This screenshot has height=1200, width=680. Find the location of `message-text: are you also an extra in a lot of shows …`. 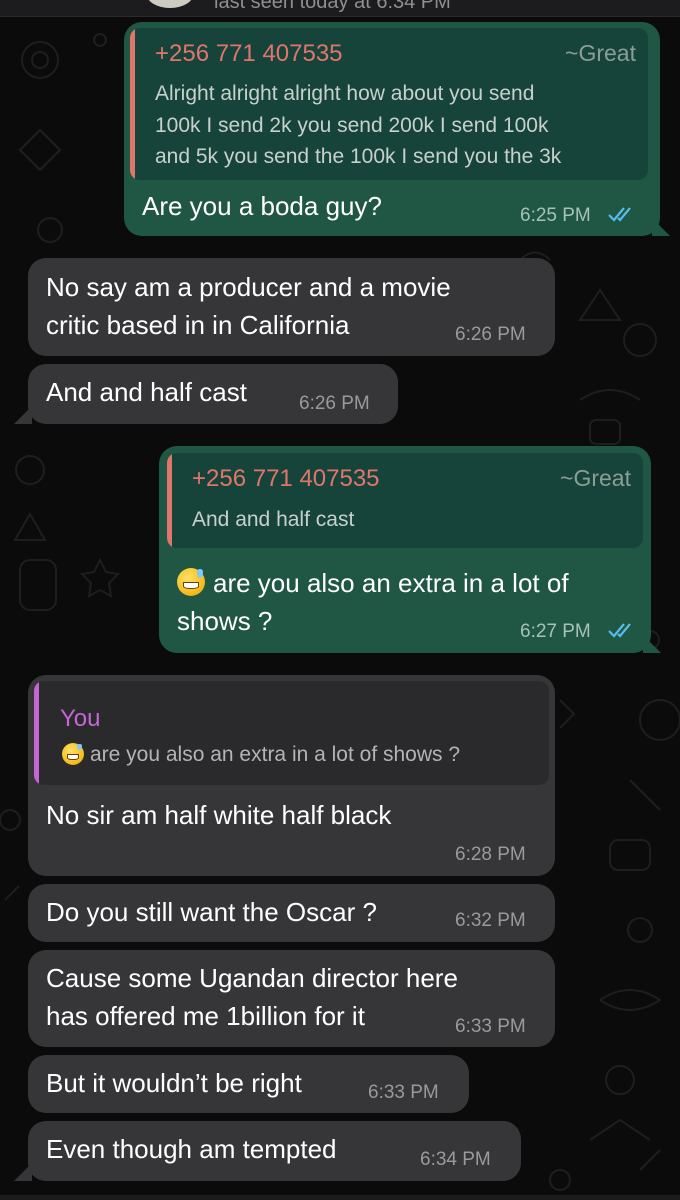

message-text: are you also an extra in a lot of shows … is located at coordinates (373, 602).